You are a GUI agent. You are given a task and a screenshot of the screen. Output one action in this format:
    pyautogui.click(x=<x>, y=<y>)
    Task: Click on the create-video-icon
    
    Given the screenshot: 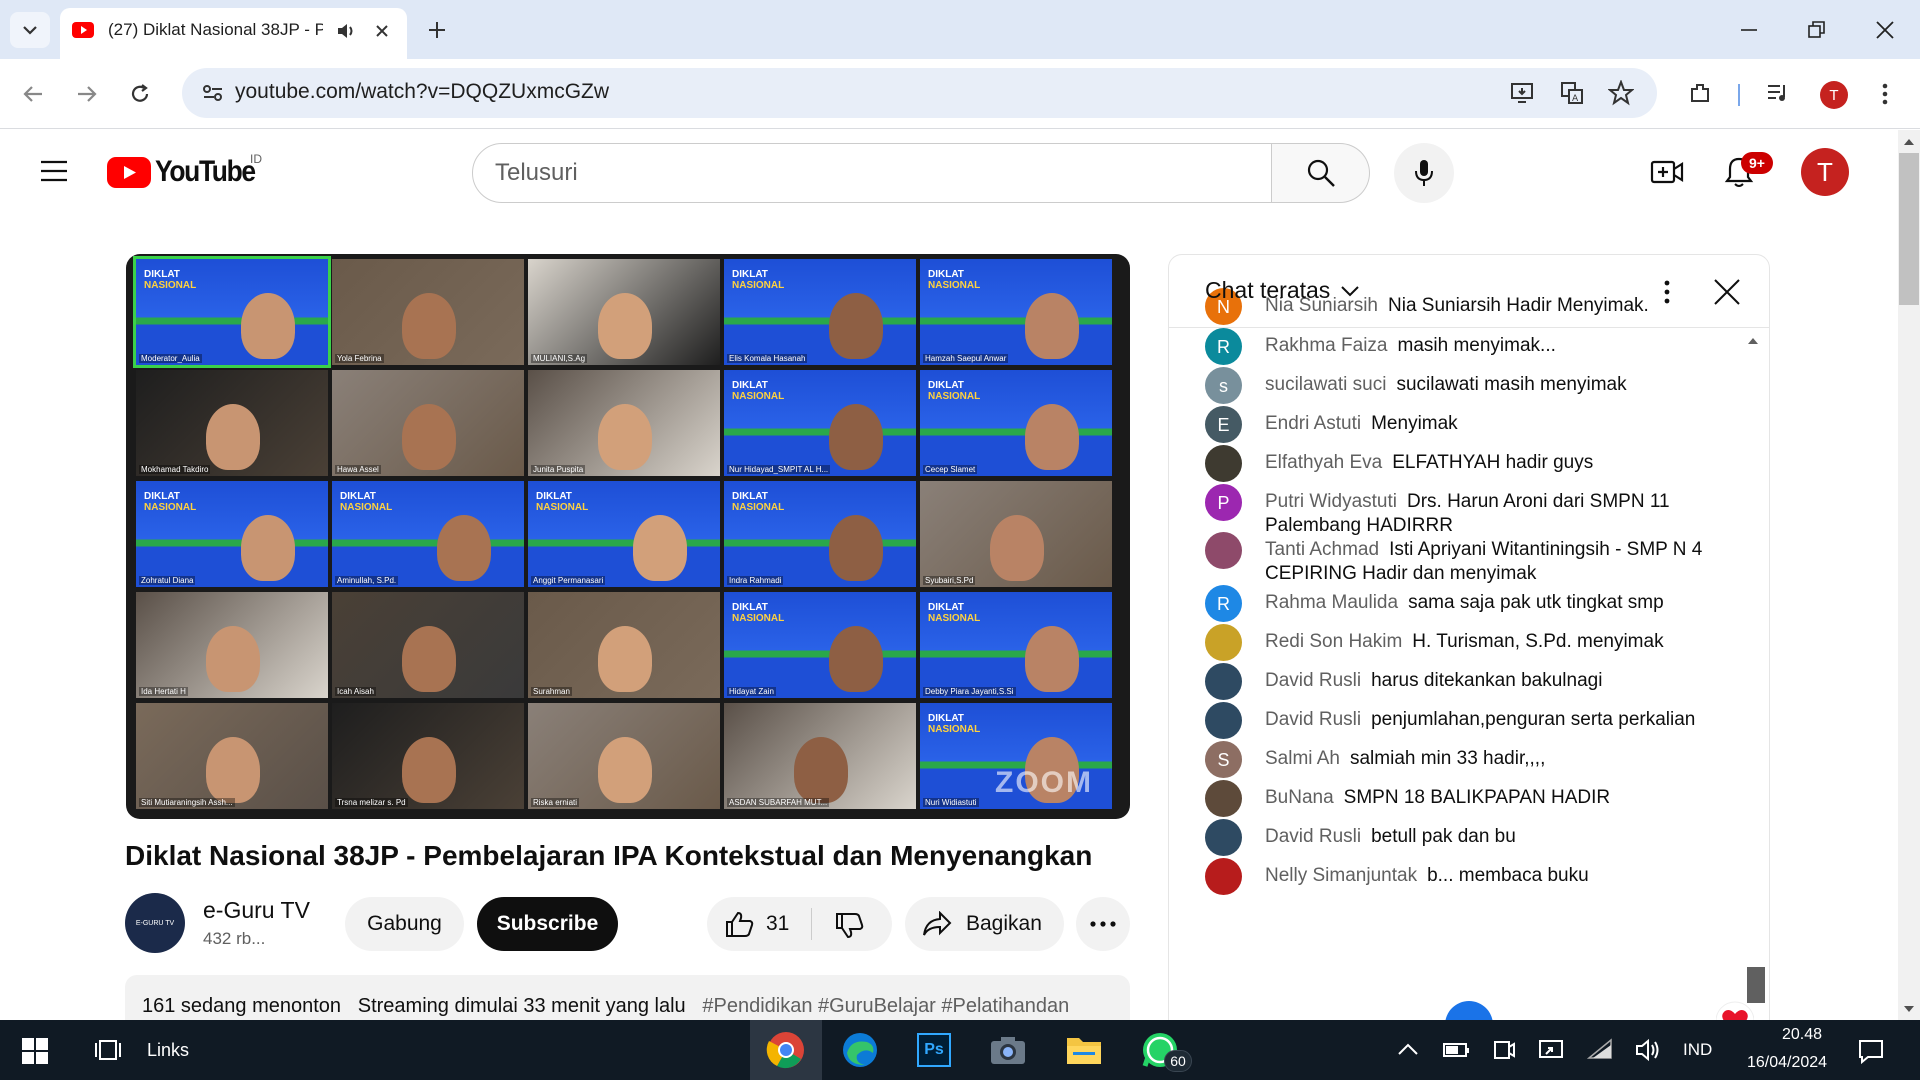 What is the action you would take?
    pyautogui.click(x=1667, y=172)
    